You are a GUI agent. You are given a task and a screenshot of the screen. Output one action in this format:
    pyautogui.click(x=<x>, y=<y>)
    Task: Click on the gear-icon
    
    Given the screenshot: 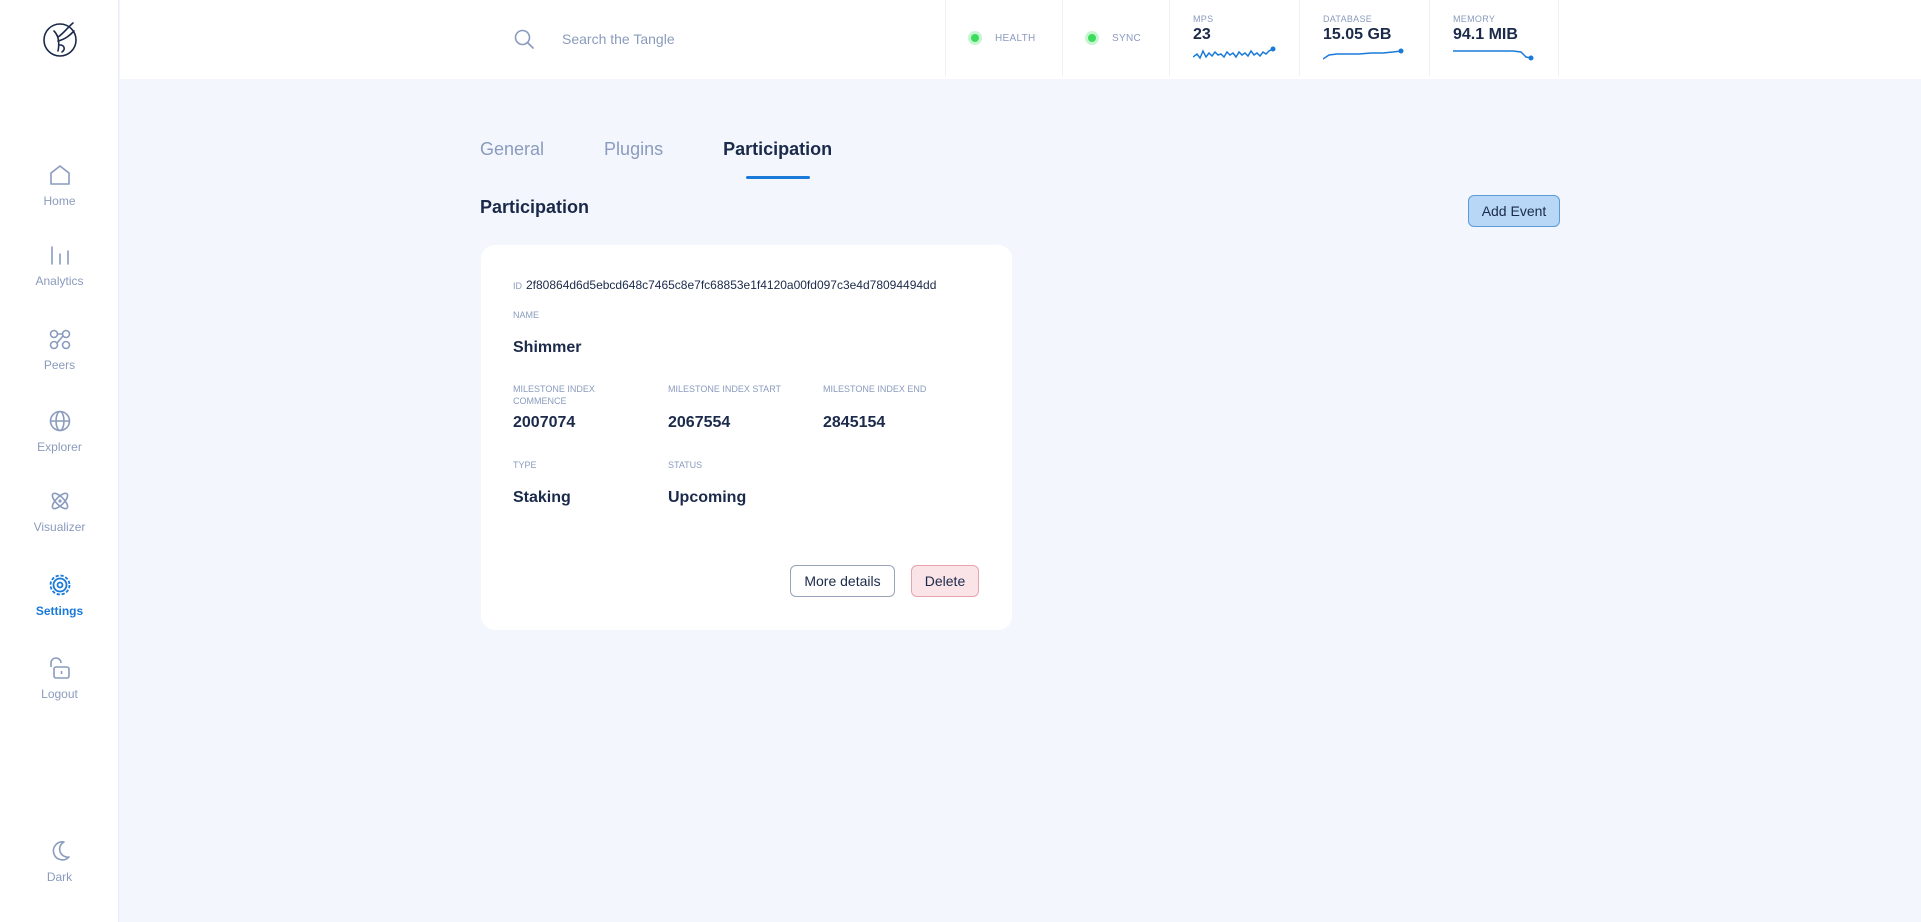 What is the action you would take?
    pyautogui.click(x=59, y=585)
    